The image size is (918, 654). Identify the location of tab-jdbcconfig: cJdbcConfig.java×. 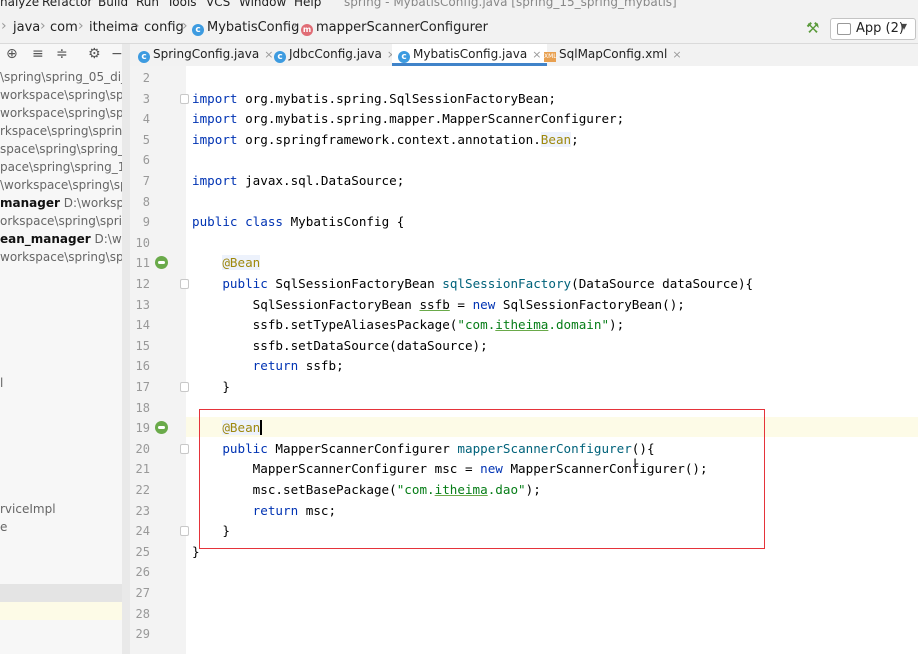
(335, 55).